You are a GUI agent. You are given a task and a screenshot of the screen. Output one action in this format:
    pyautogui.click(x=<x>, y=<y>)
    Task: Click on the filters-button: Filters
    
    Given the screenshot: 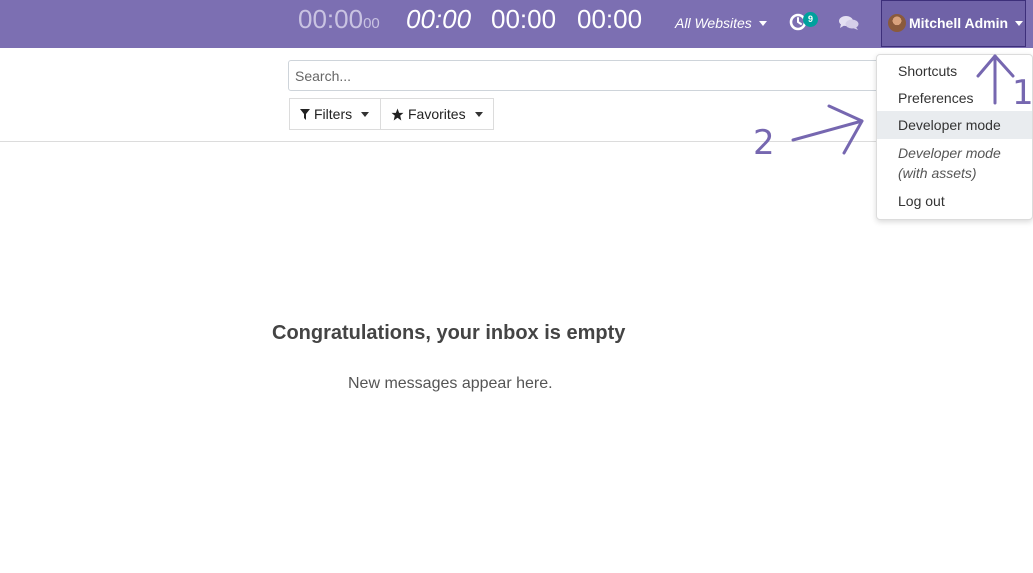 What is the action you would take?
    pyautogui.click(x=335, y=114)
    